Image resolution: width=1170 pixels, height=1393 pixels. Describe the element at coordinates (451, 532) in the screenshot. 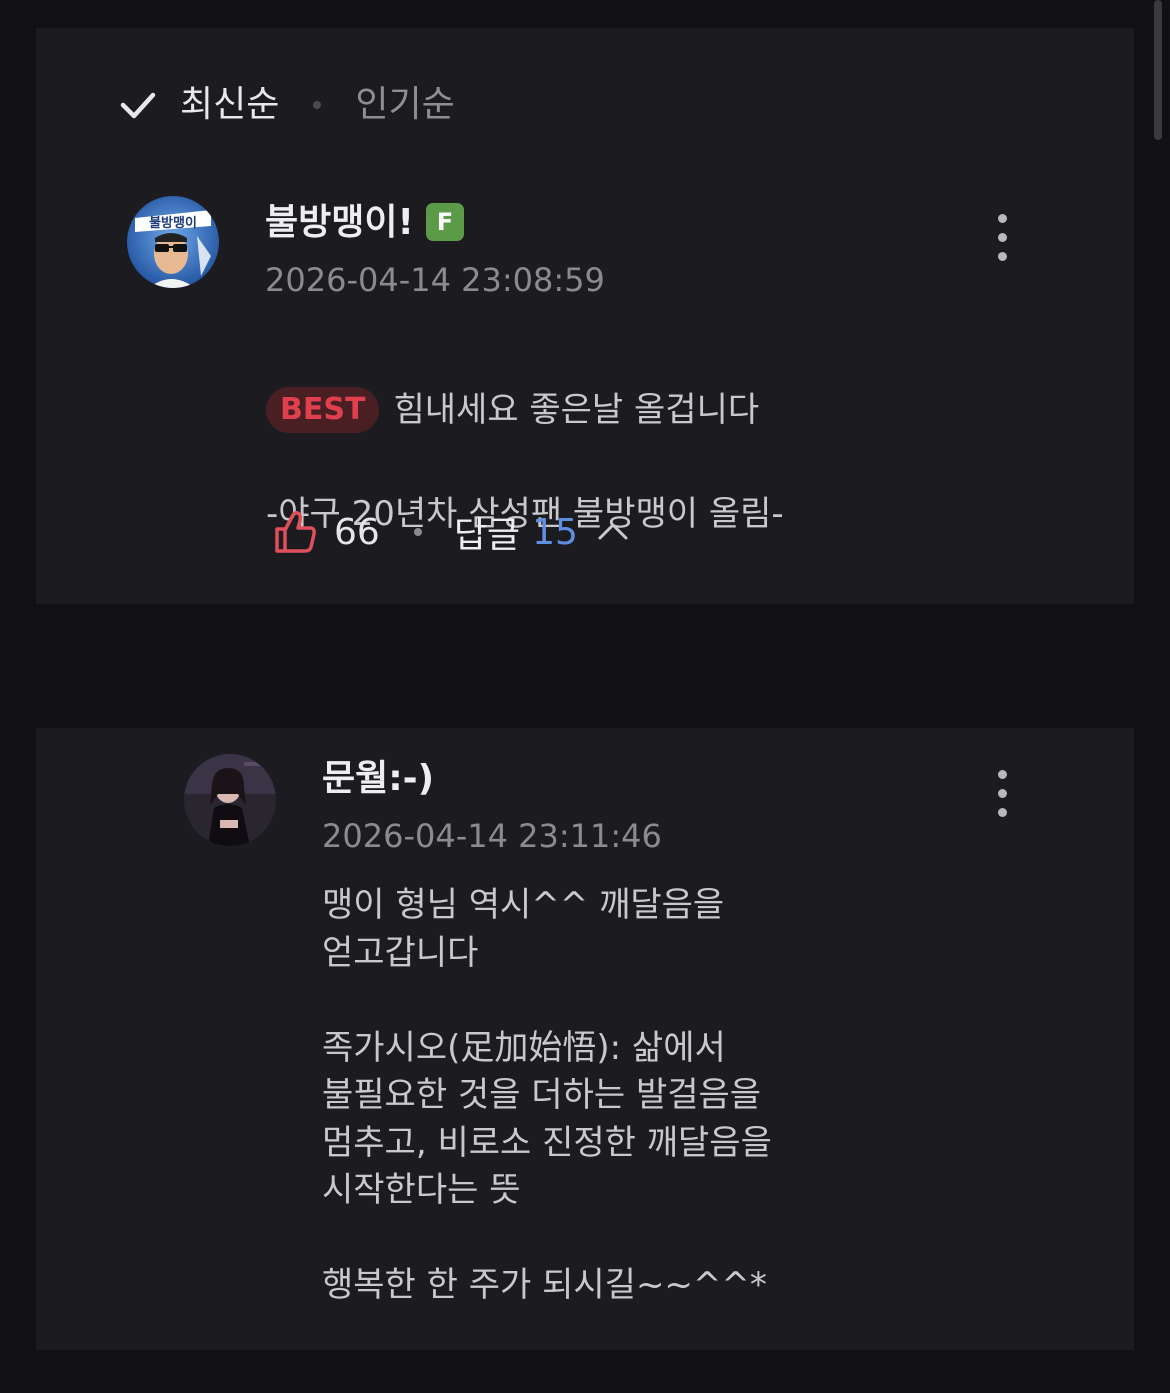

I see `comment-actions: 66 답글 15` at that location.